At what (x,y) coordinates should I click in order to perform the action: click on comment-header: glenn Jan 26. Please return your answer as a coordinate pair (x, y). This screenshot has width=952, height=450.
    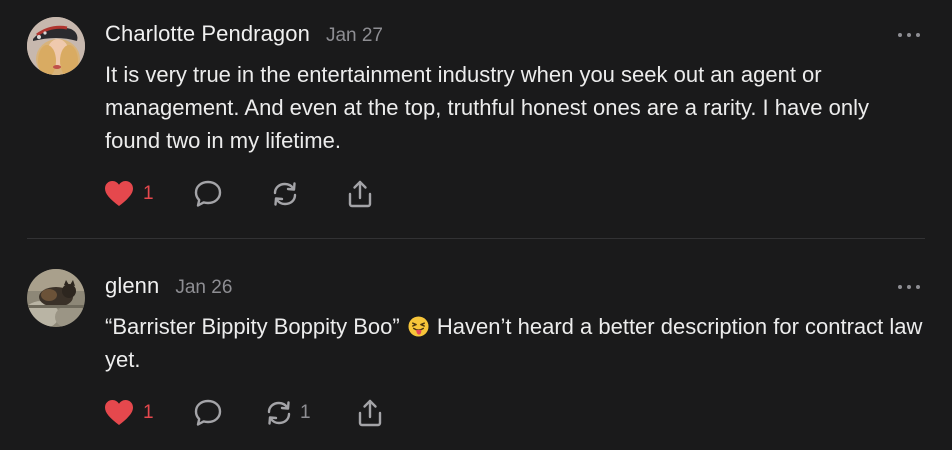
    Looking at the image, I should click on (168, 286).